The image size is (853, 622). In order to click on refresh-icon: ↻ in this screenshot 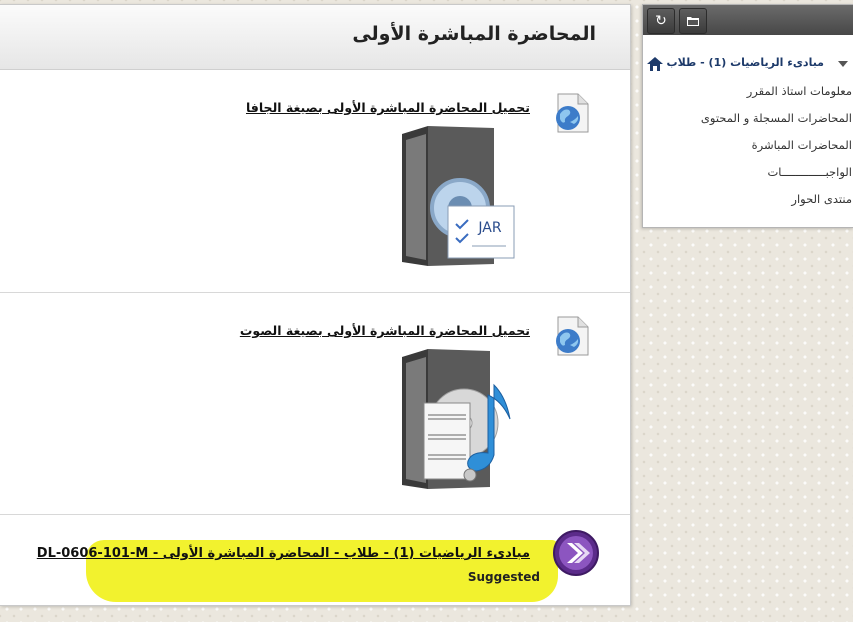, I will do `click(661, 21)`.